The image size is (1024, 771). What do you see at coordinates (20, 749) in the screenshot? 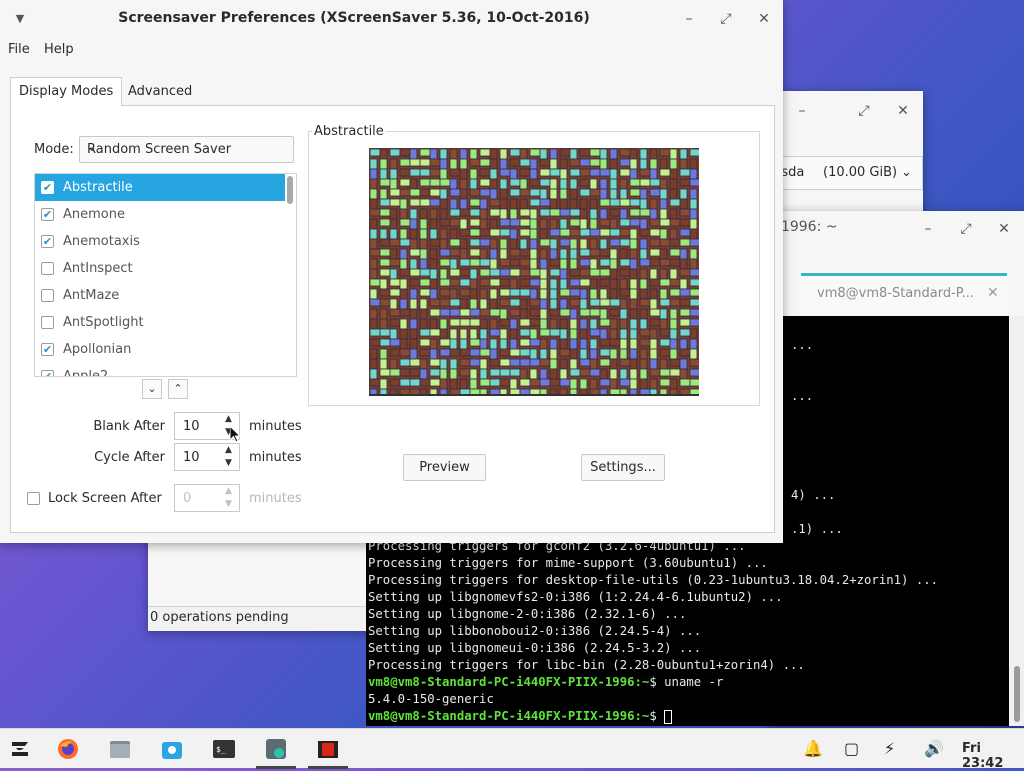
I see `zorin-menu-icon` at bounding box center [20, 749].